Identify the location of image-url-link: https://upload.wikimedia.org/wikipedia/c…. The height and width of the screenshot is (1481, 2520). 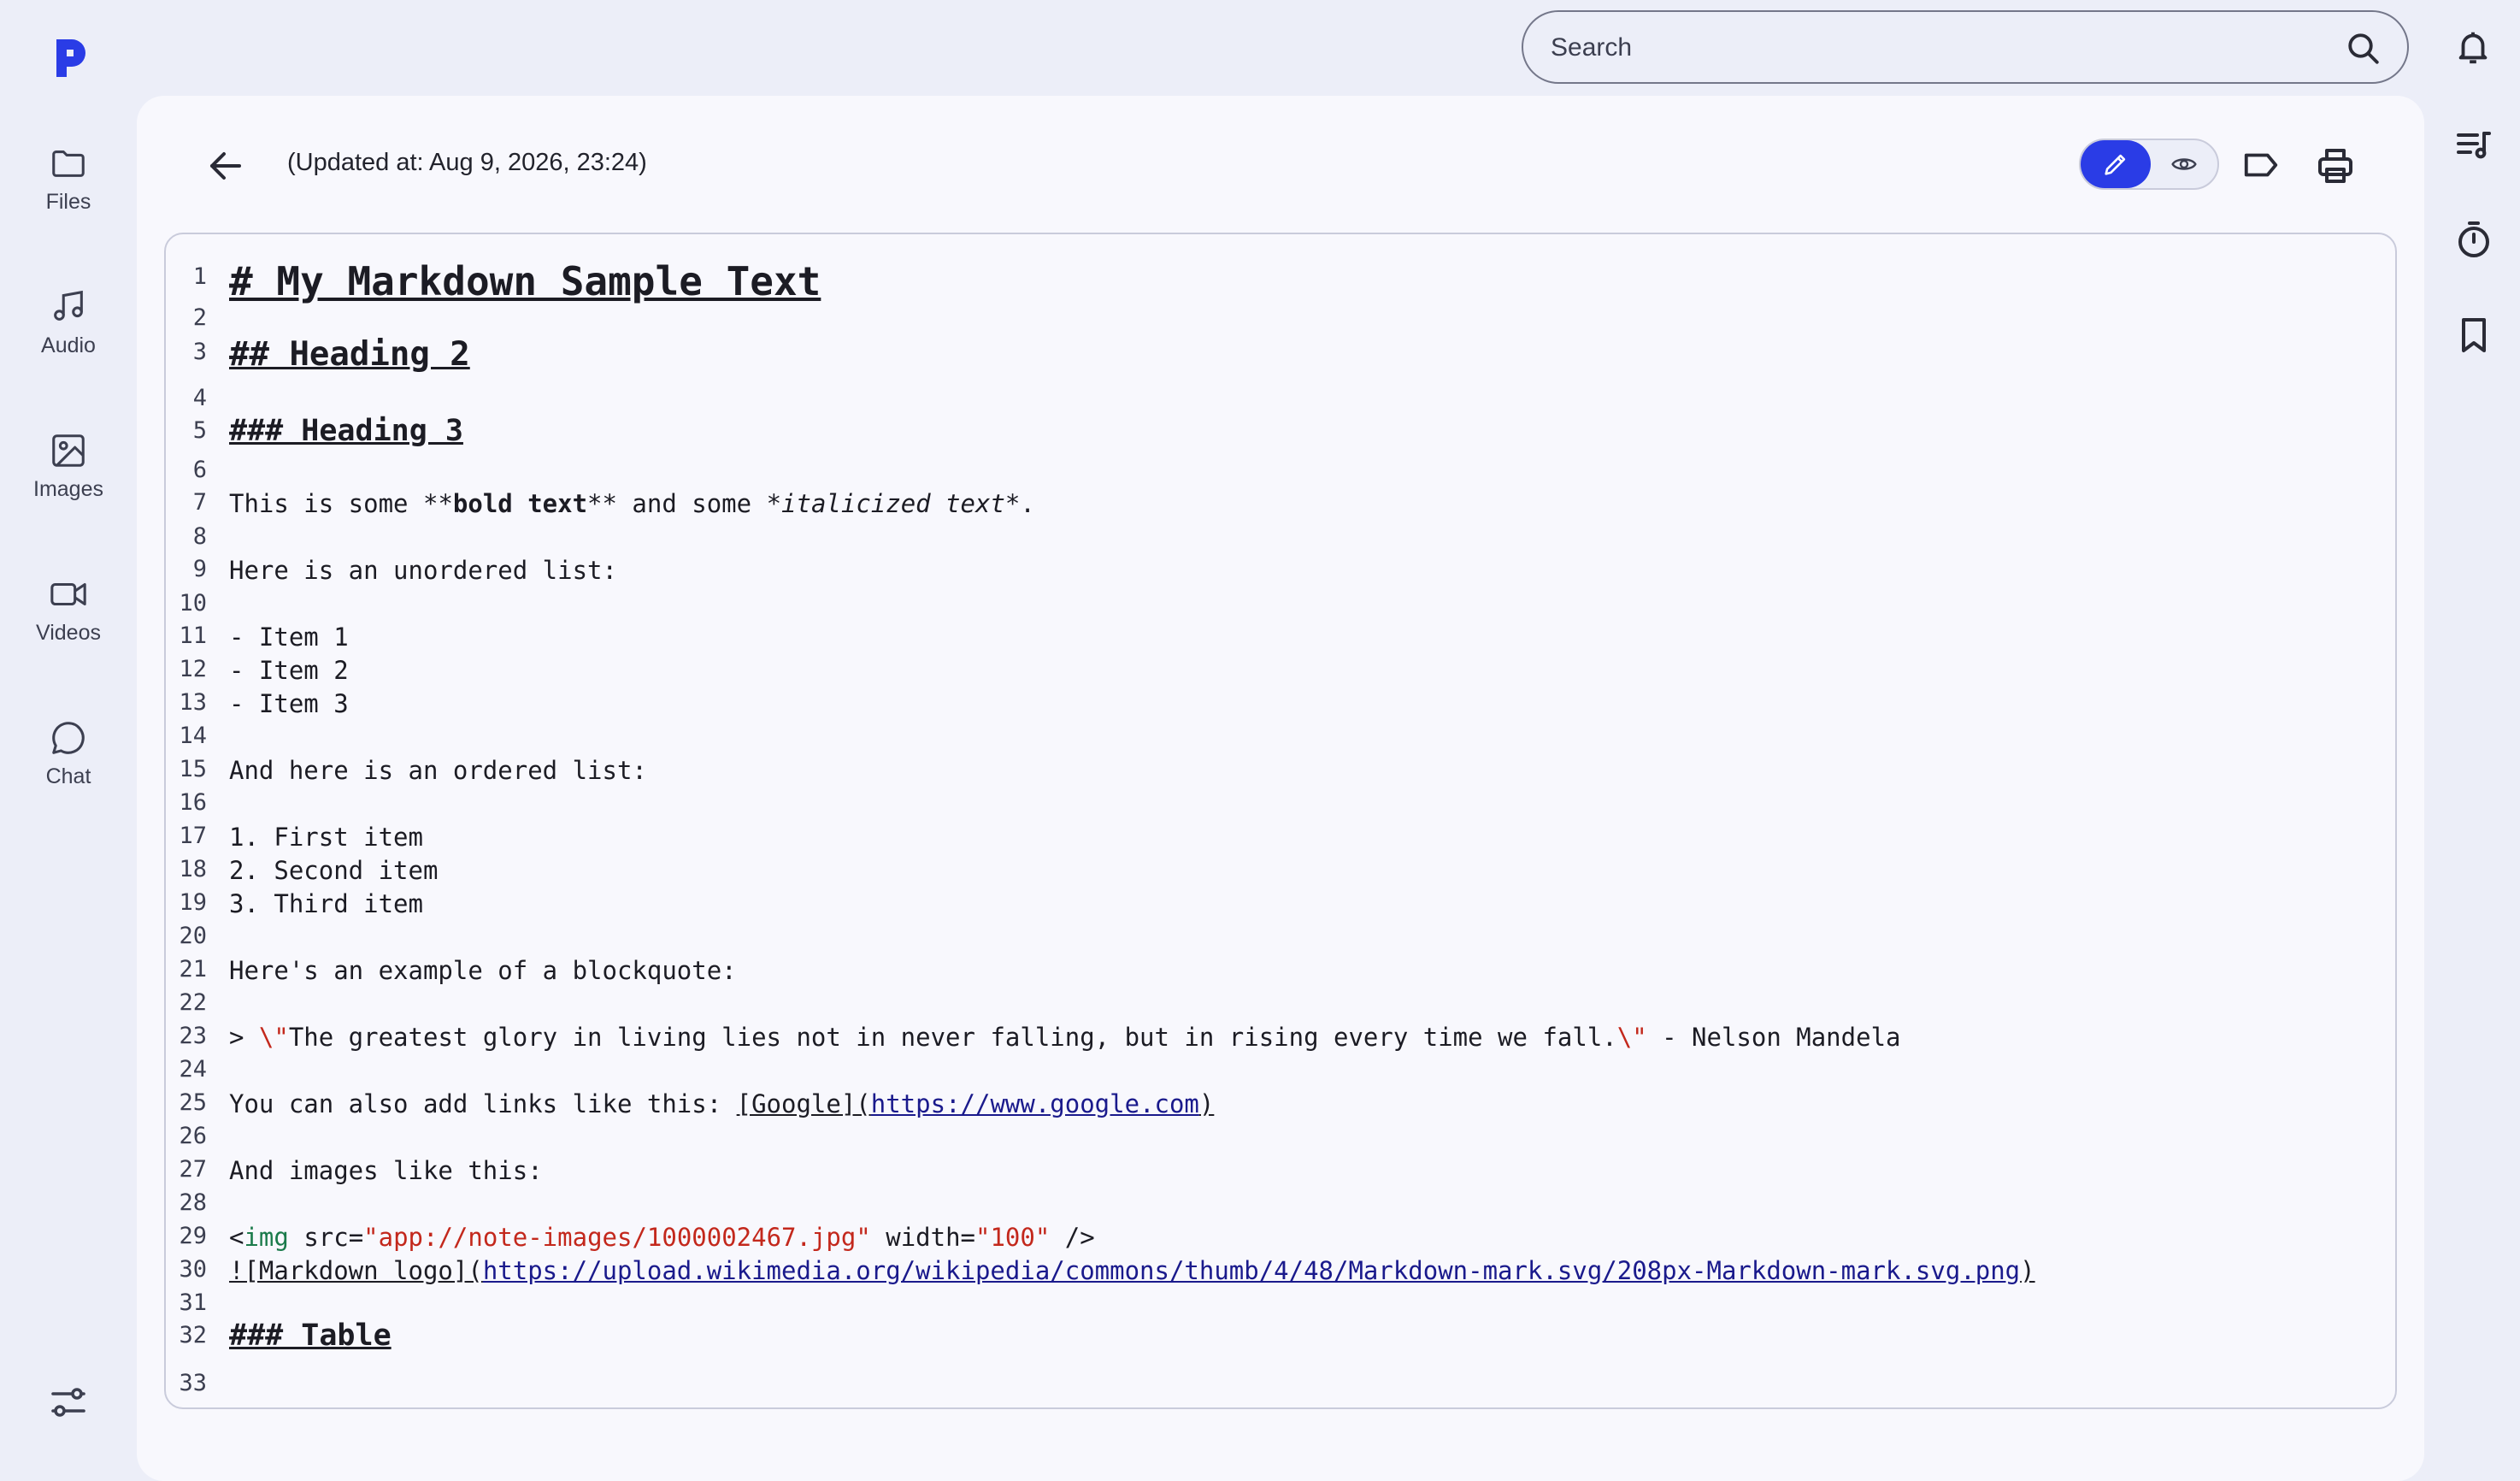
(1251, 1270).